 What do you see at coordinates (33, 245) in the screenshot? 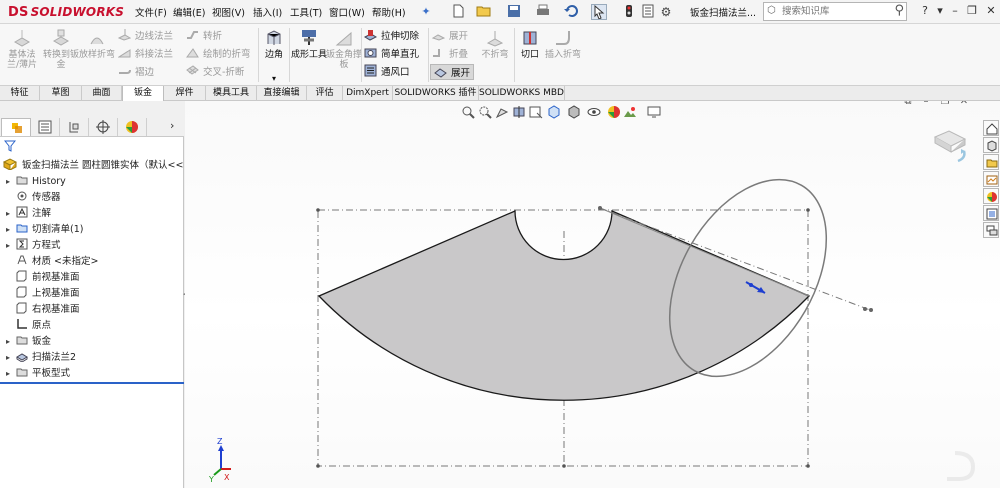
I see `tree-item-equations: ▸ 方程式` at bounding box center [33, 245].